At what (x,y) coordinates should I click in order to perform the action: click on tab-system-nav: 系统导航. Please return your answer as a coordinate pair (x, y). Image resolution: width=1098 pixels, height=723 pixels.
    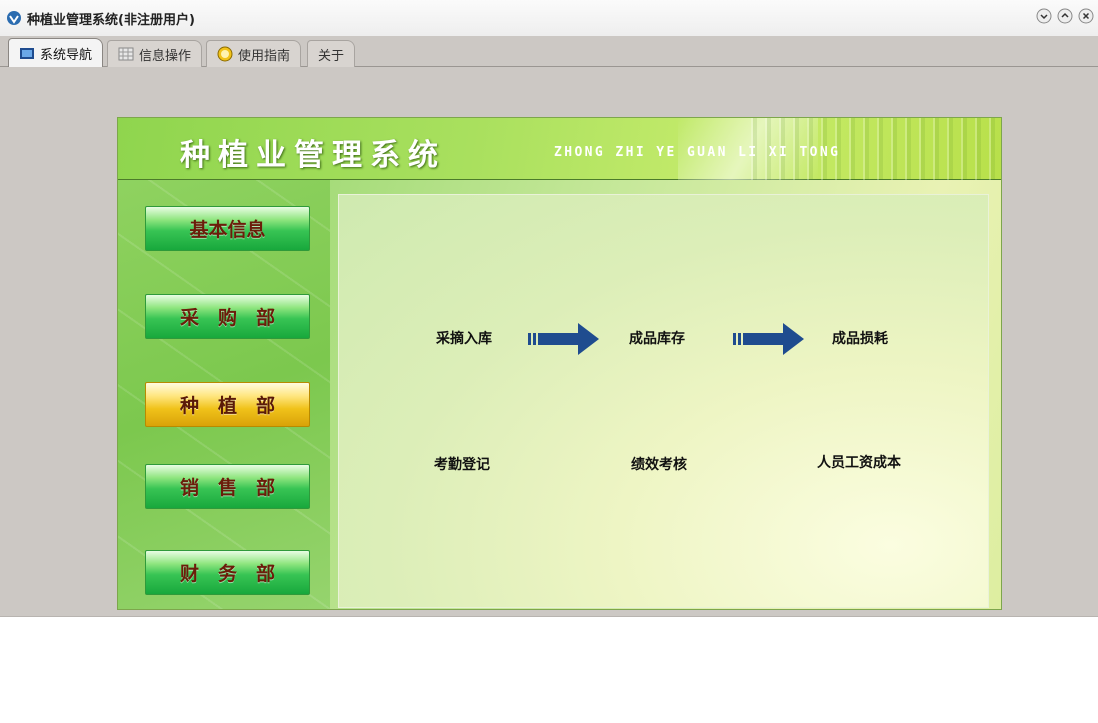
    Looking at the image, I should click on (56, 53).